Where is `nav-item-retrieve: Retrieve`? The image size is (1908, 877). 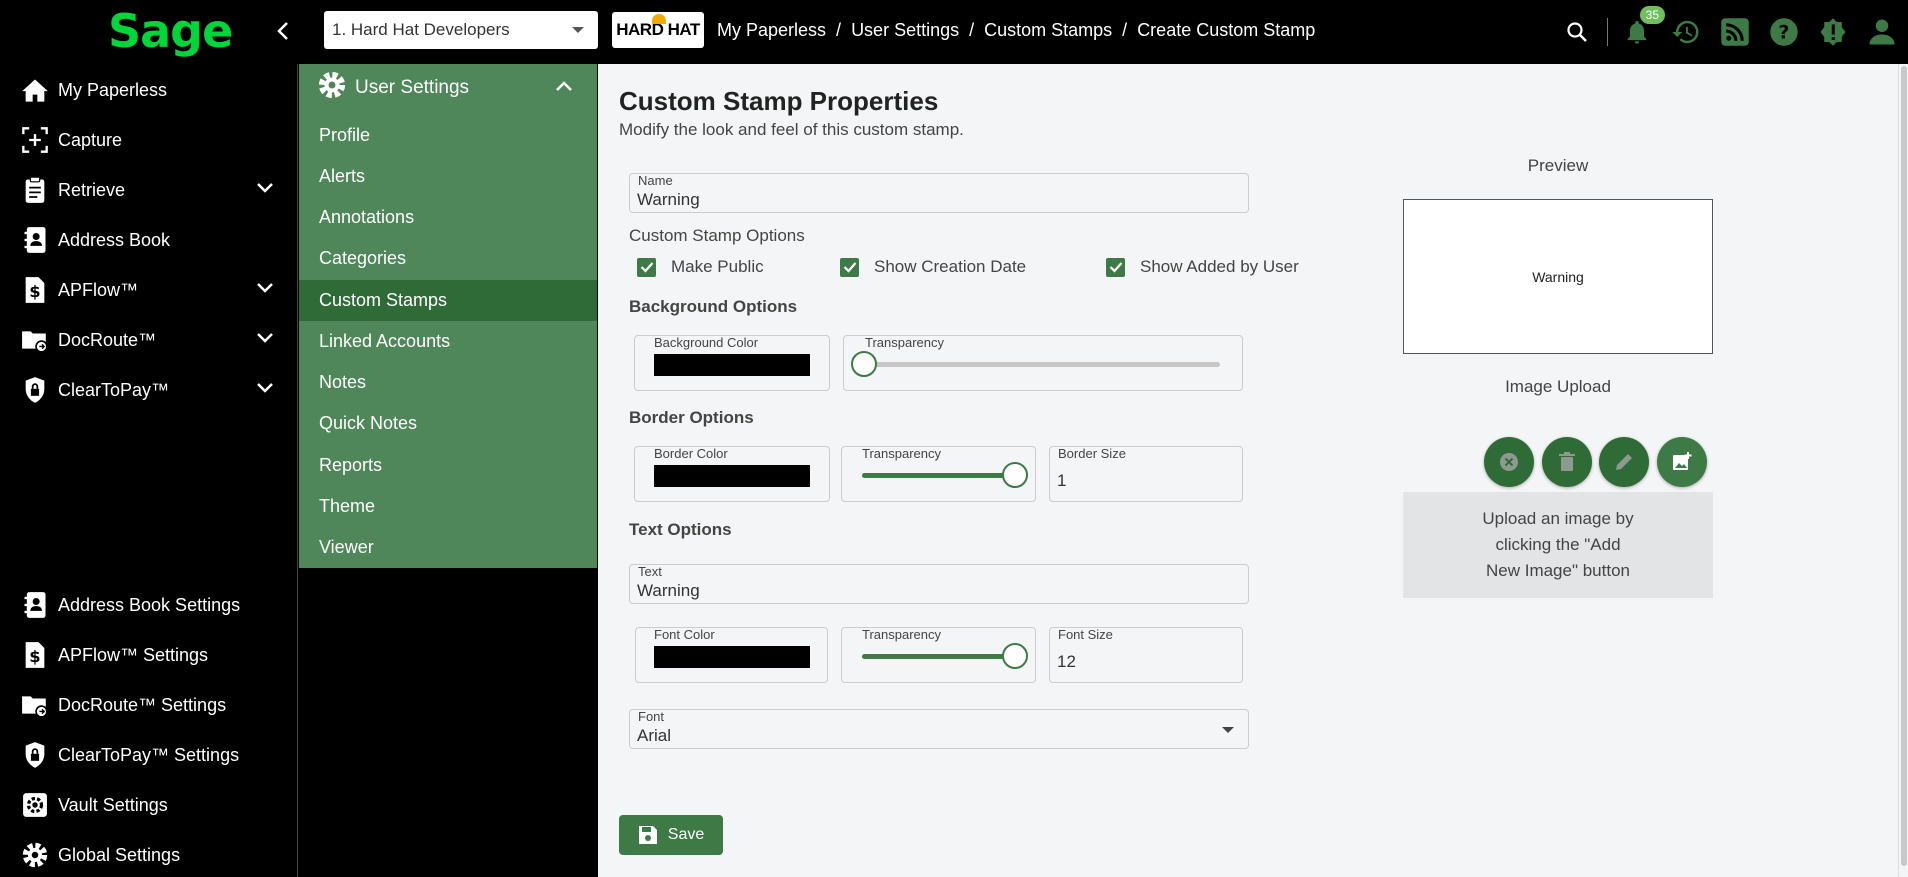
nav-item-retrieve: Retrieve is located at coordinates (149, 190).